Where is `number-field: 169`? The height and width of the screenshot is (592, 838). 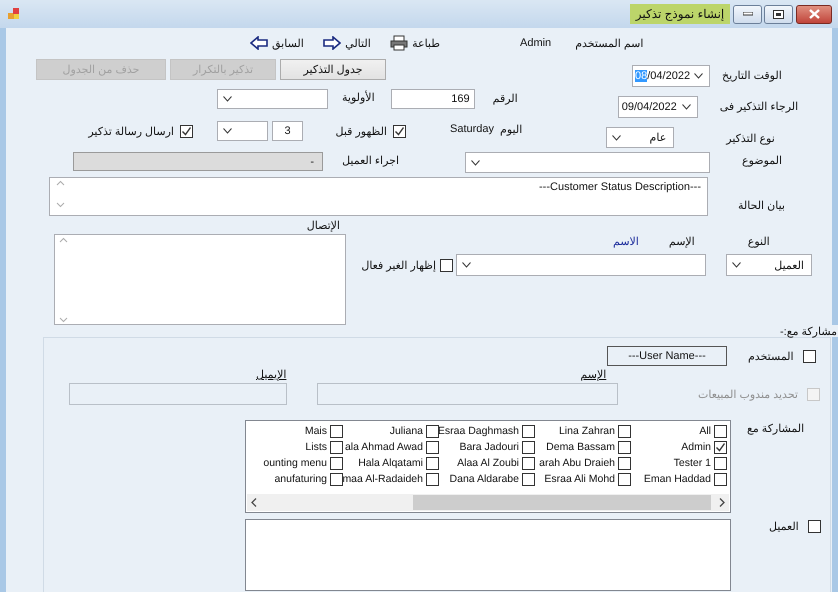
number-field: 169 is located at coordinates (432, 99).